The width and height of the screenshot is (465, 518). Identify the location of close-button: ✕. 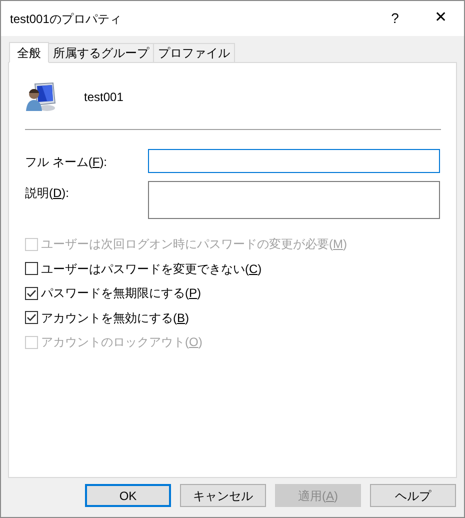
(441, 18).